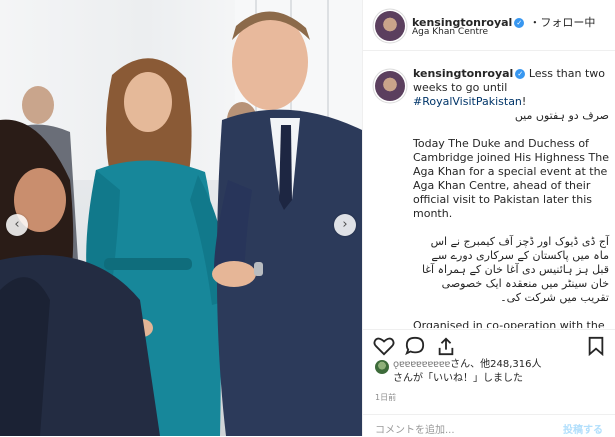  Describe the element at coordinates (421, 364) in the screenshot. I see `liker-name-link: ǫɐɐɐɐɐɐɐɐɐ` at that location.